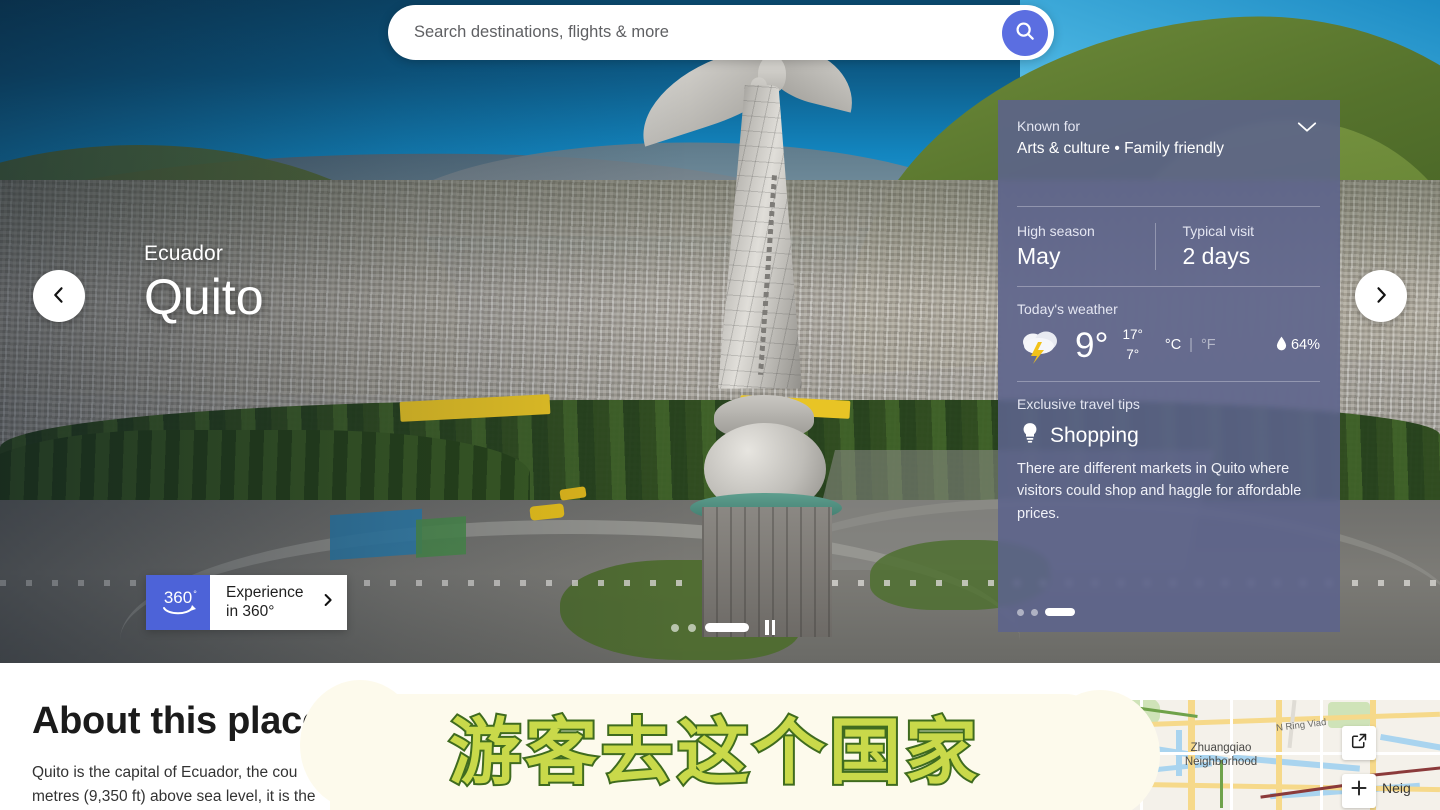  I want to click on virgen-del-panecillo-statue, so click(768, 339).